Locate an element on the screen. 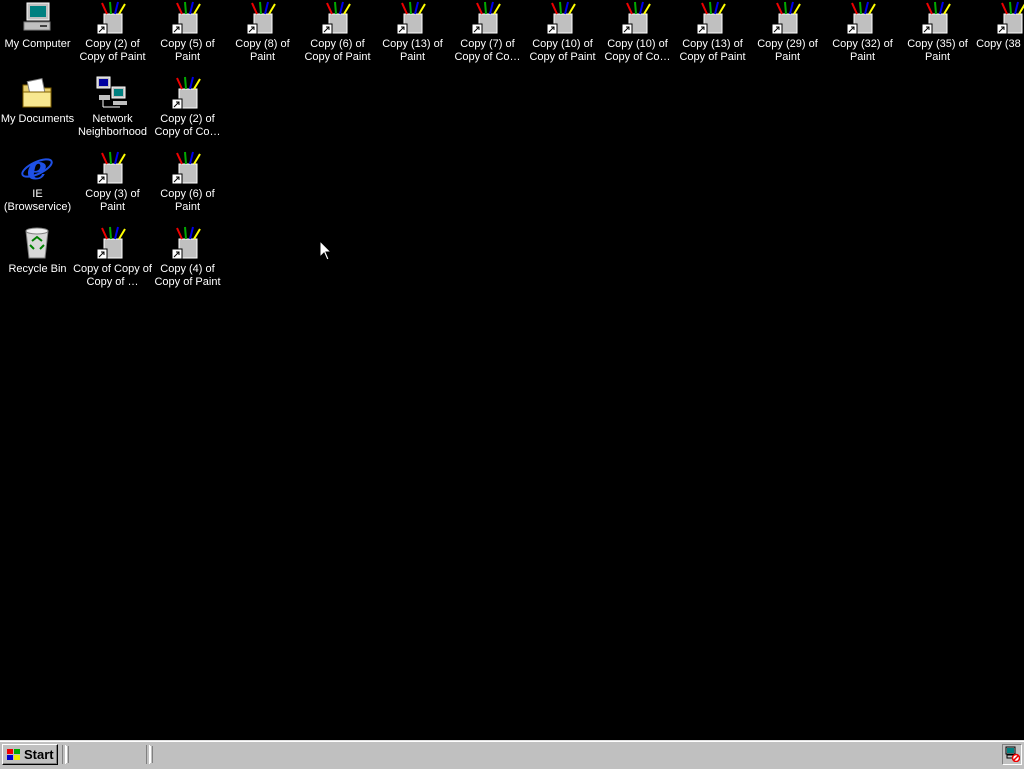 This screenshot has height=769, width=1024. desktop-icon-label: Network Neighborhood is located at coordinates (112, 125).